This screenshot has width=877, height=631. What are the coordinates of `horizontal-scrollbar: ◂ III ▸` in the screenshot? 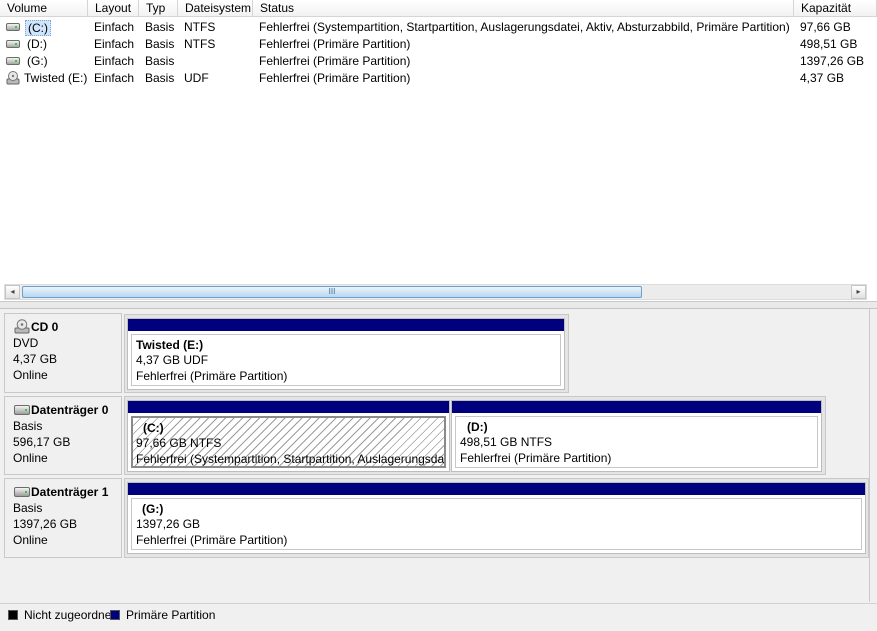 It's located at (435, 292).